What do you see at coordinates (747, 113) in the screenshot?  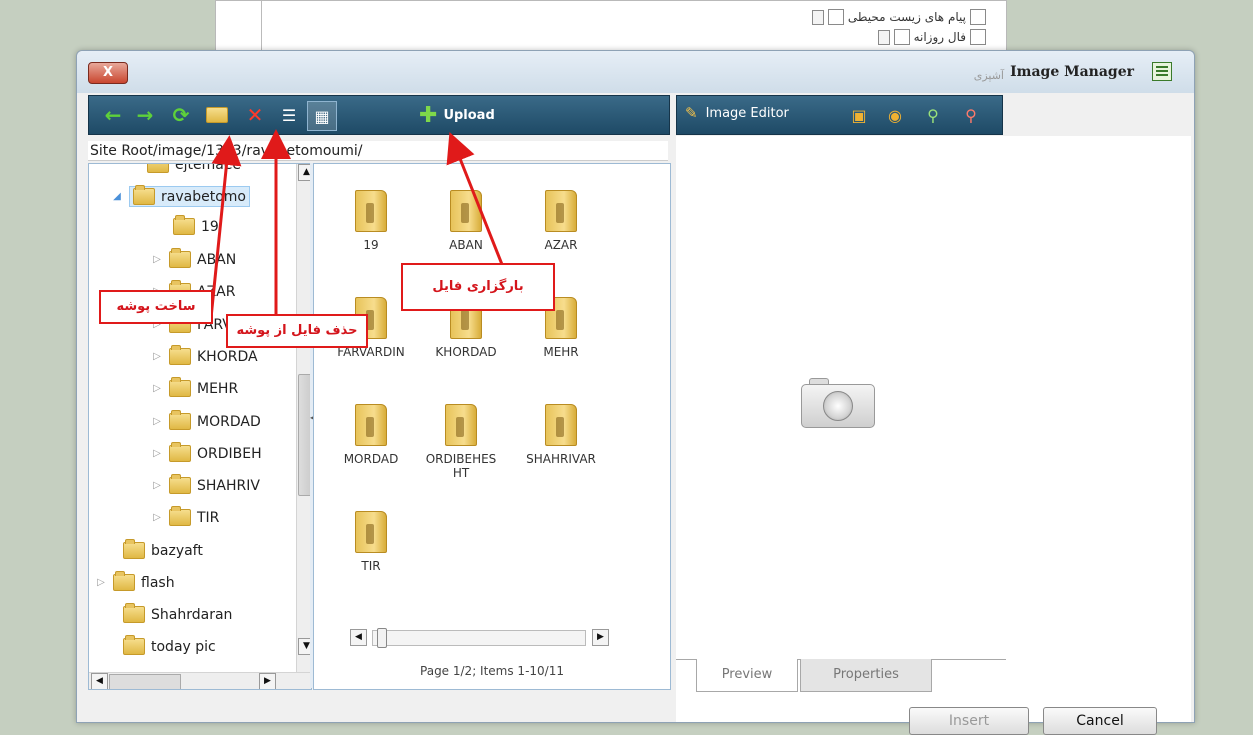 I see `image-editor-label: Image Editor` at bounding box center [747, 113].